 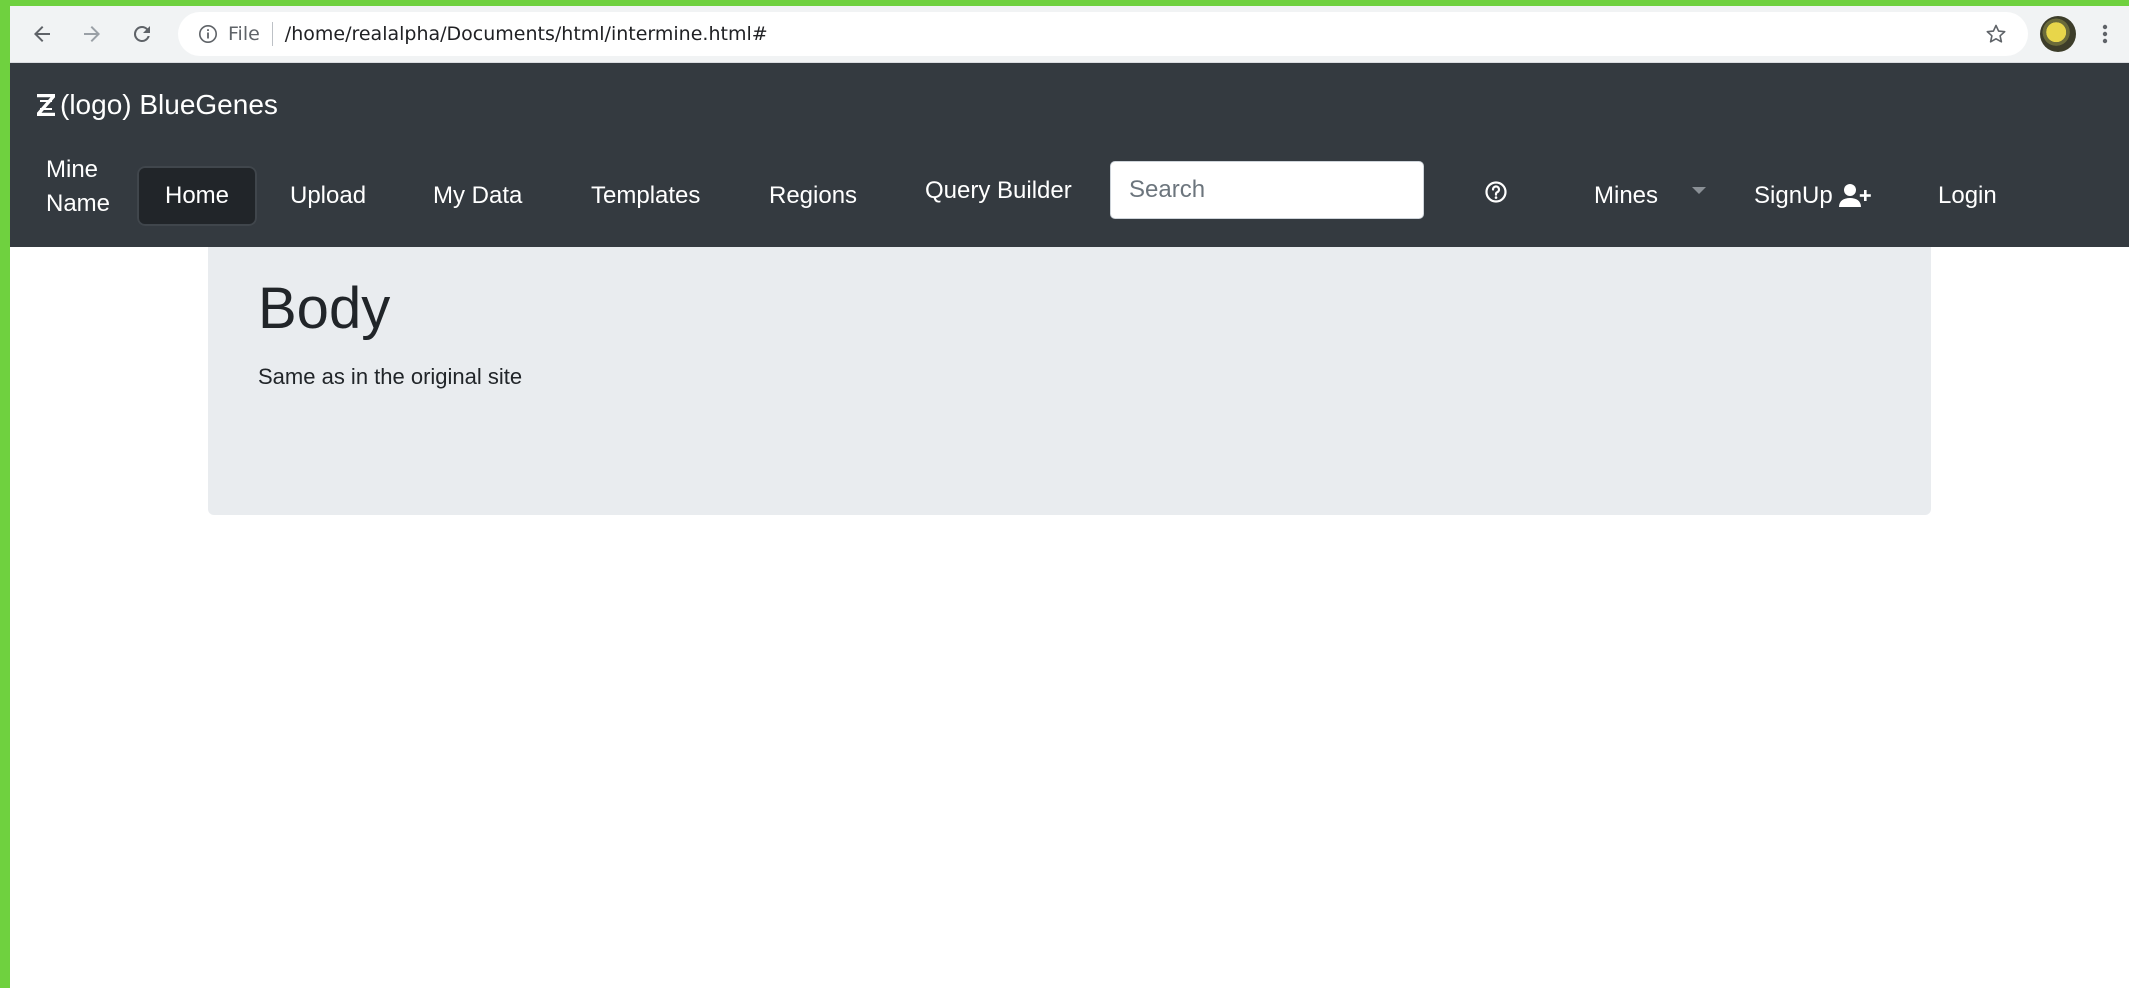 I want to click on nav-signup: SignUp, so click(x=1812, y=196).